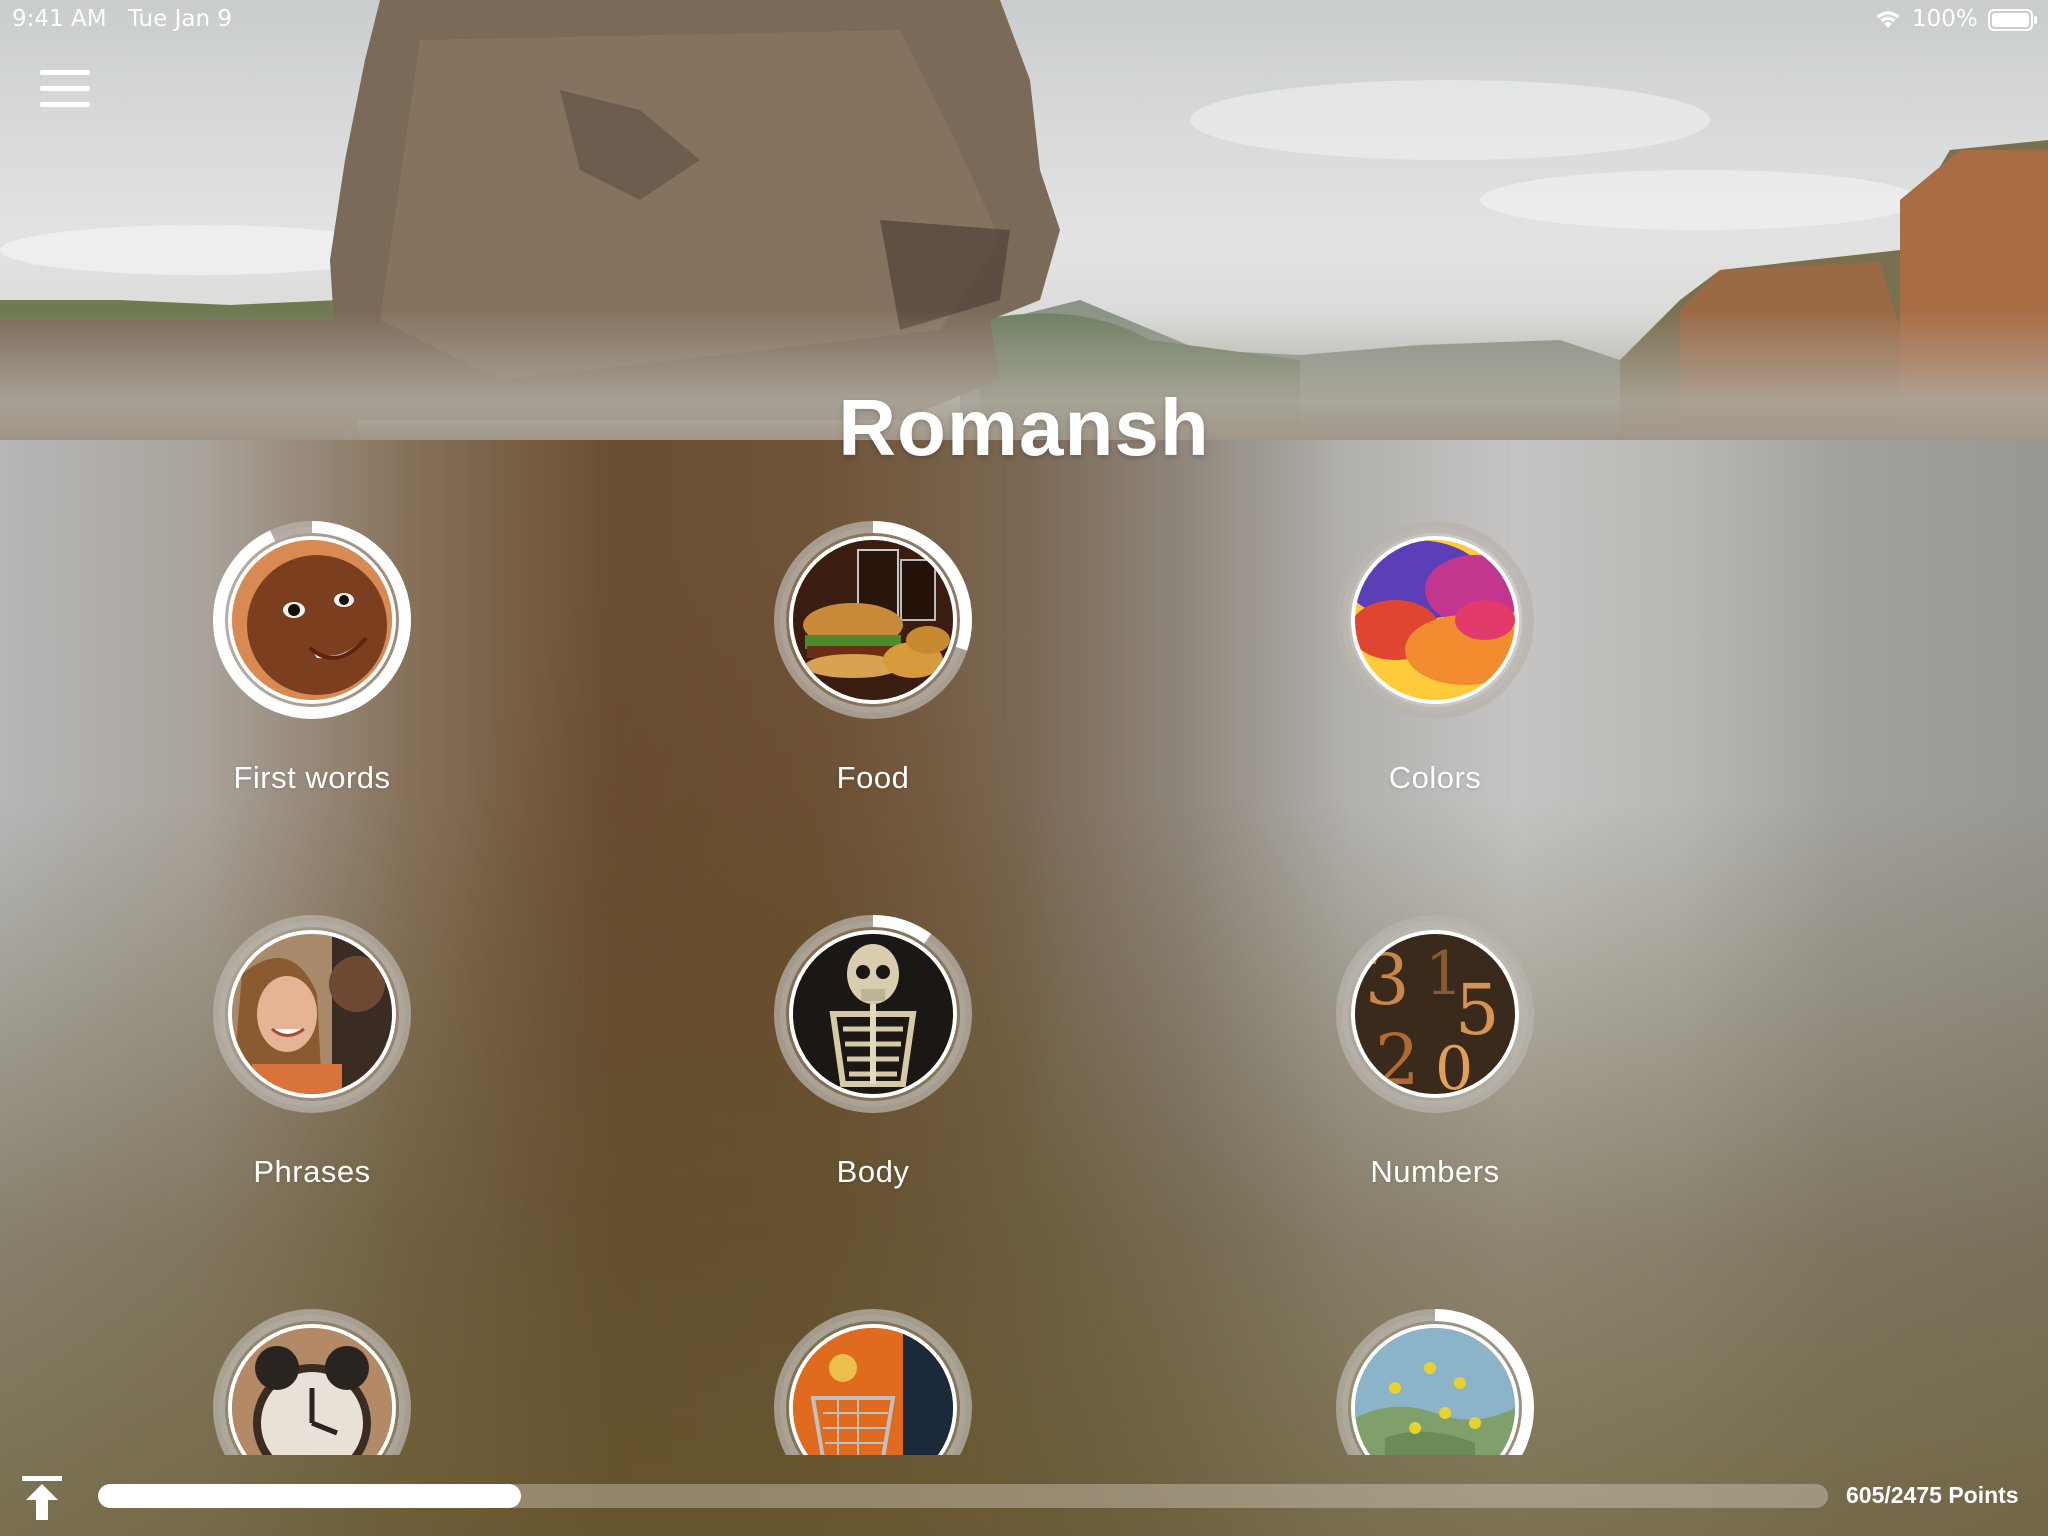  What do you see at coordinates (1397, 1056) in the screenshot?
I see `svg-text: 2` at bounding box center [1397, 1056].